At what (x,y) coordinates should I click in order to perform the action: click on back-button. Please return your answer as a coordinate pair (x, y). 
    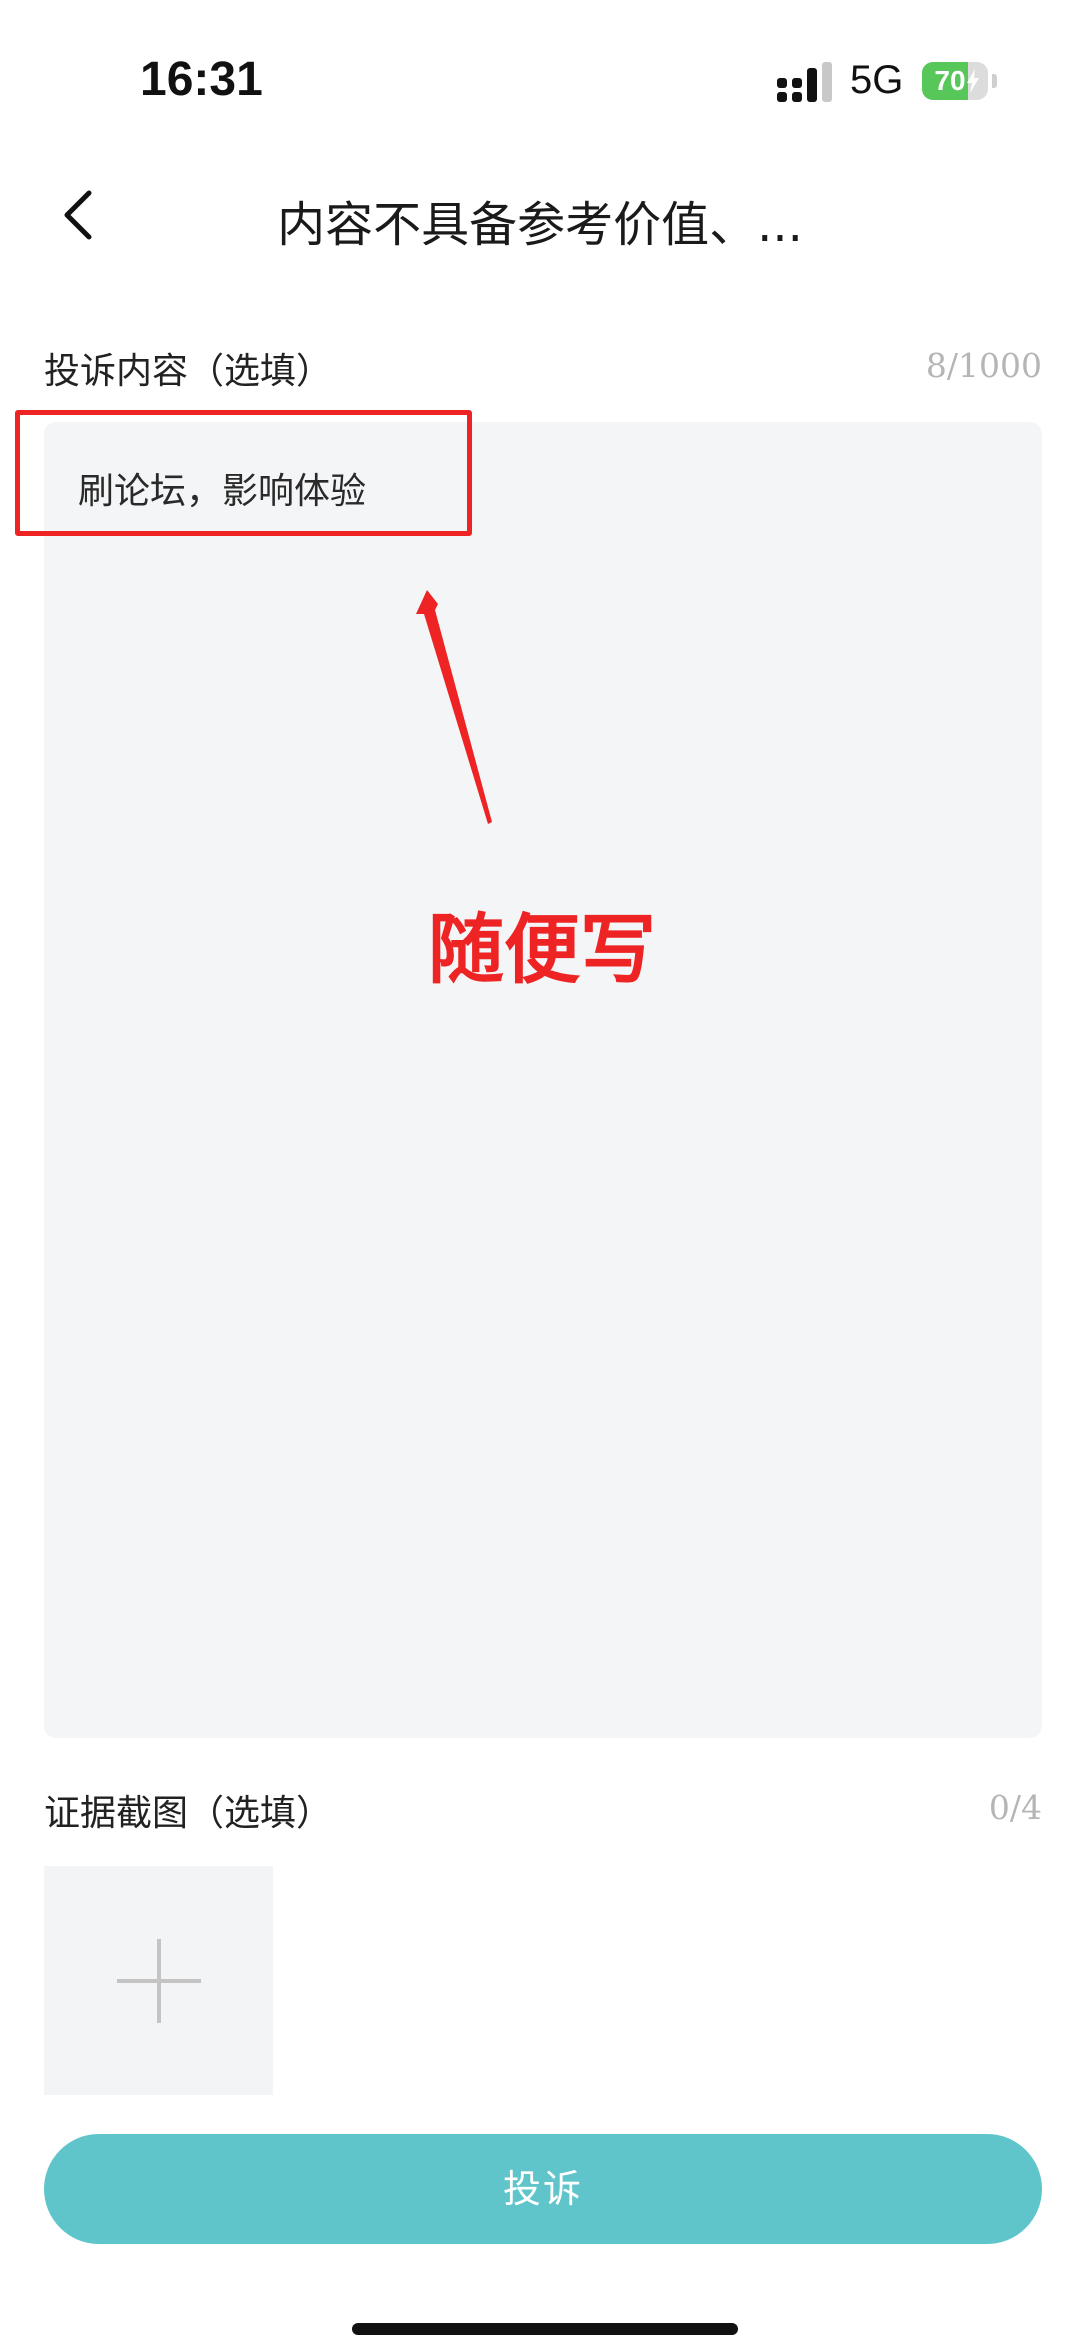
    Looking at the image, I should click on (78, 215).